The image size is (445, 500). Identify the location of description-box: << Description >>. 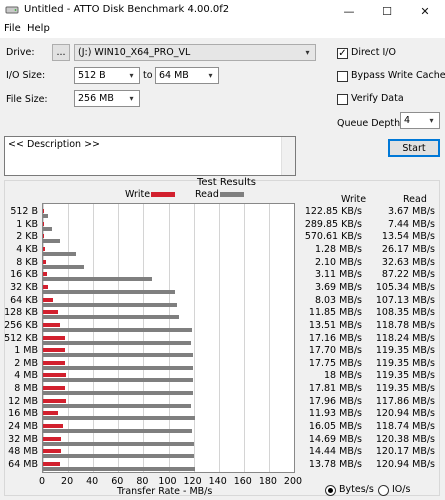
(150, 156).